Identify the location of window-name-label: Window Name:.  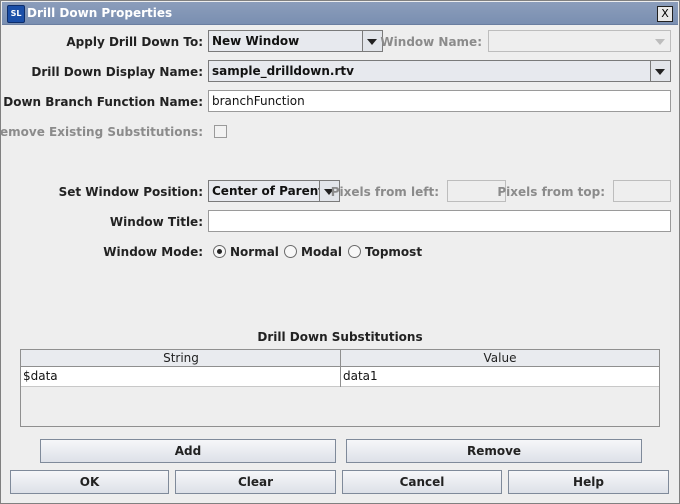
(431, 42).